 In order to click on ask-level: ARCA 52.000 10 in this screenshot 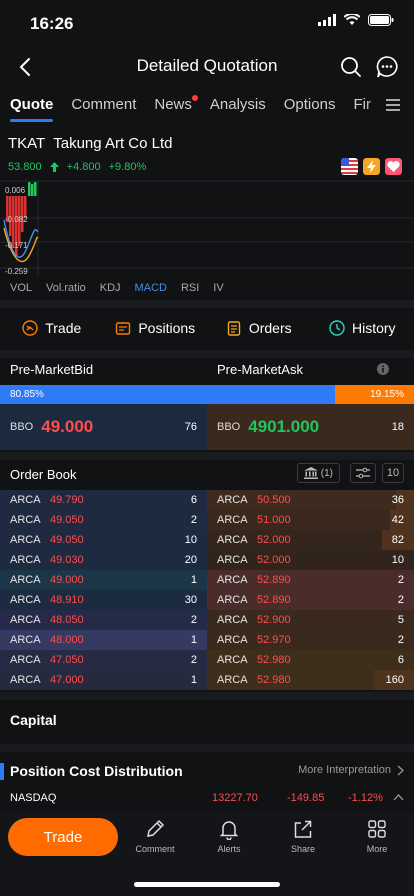, I will do `click(310, 560)`.